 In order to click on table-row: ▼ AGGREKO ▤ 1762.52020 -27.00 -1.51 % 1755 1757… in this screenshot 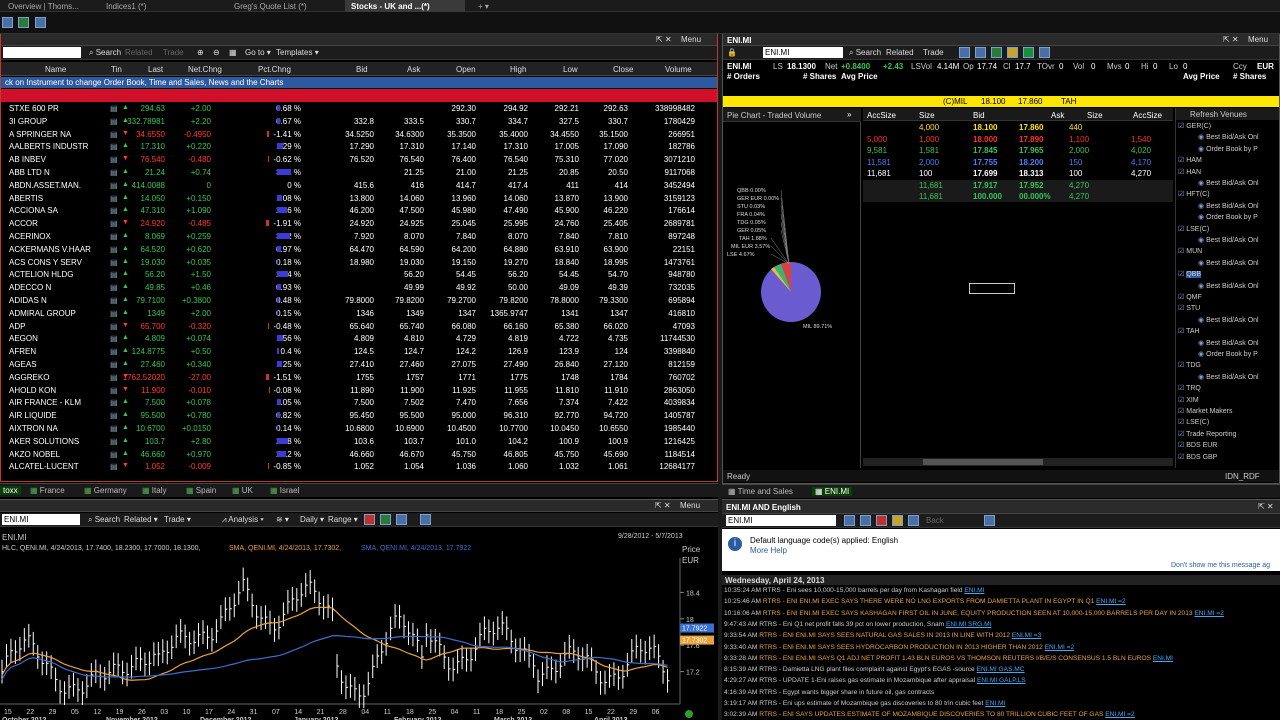, I will do `click(359, 377)`.